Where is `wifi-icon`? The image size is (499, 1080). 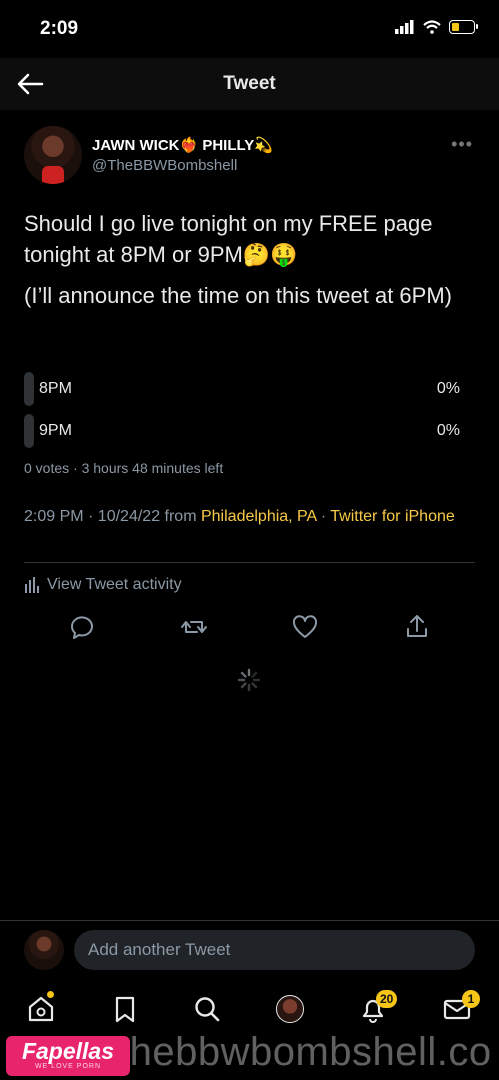
wifi-icon is located at coordinates (432, 27).